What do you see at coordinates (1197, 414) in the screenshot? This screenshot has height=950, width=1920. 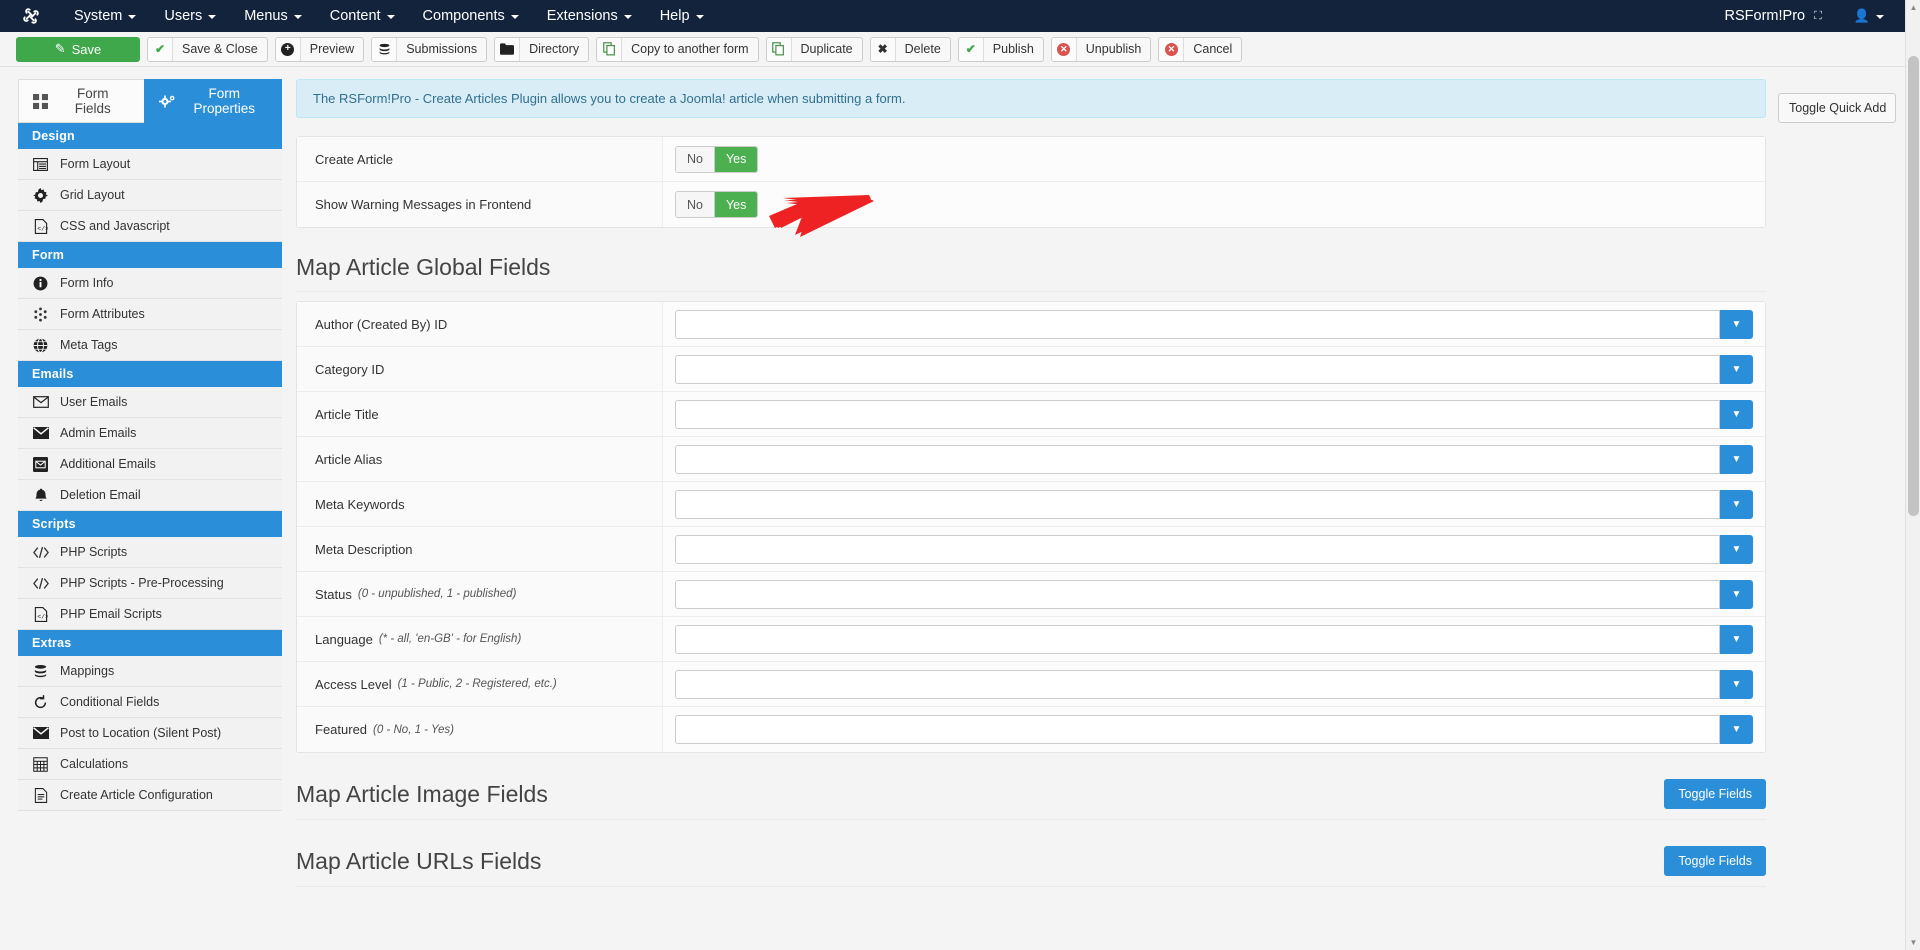 I see `article-title-input` at bounding box center [1197, 414].